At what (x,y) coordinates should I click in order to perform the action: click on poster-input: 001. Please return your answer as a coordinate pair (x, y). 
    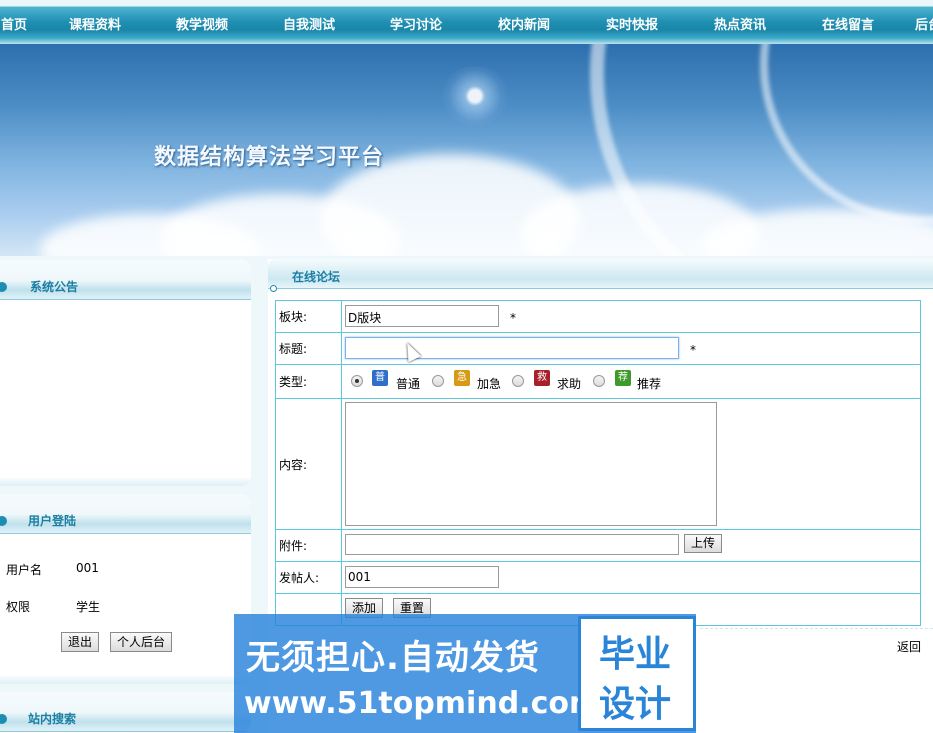
    Looking at the image, I should click on (422, 577).